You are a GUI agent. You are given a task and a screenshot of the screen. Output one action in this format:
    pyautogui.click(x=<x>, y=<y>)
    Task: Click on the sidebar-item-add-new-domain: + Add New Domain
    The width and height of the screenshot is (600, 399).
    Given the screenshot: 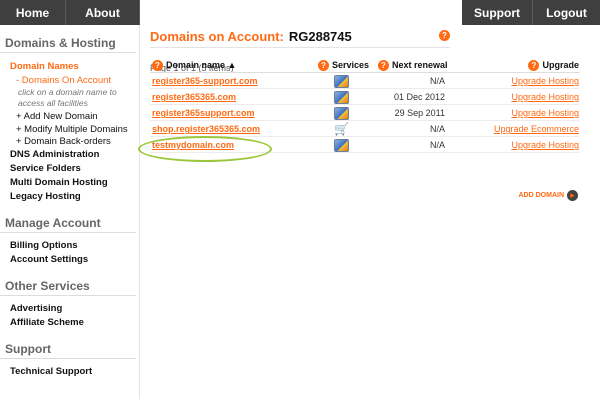 What is the action you would take?
    pyautogui.click(x=69, y=116)
    